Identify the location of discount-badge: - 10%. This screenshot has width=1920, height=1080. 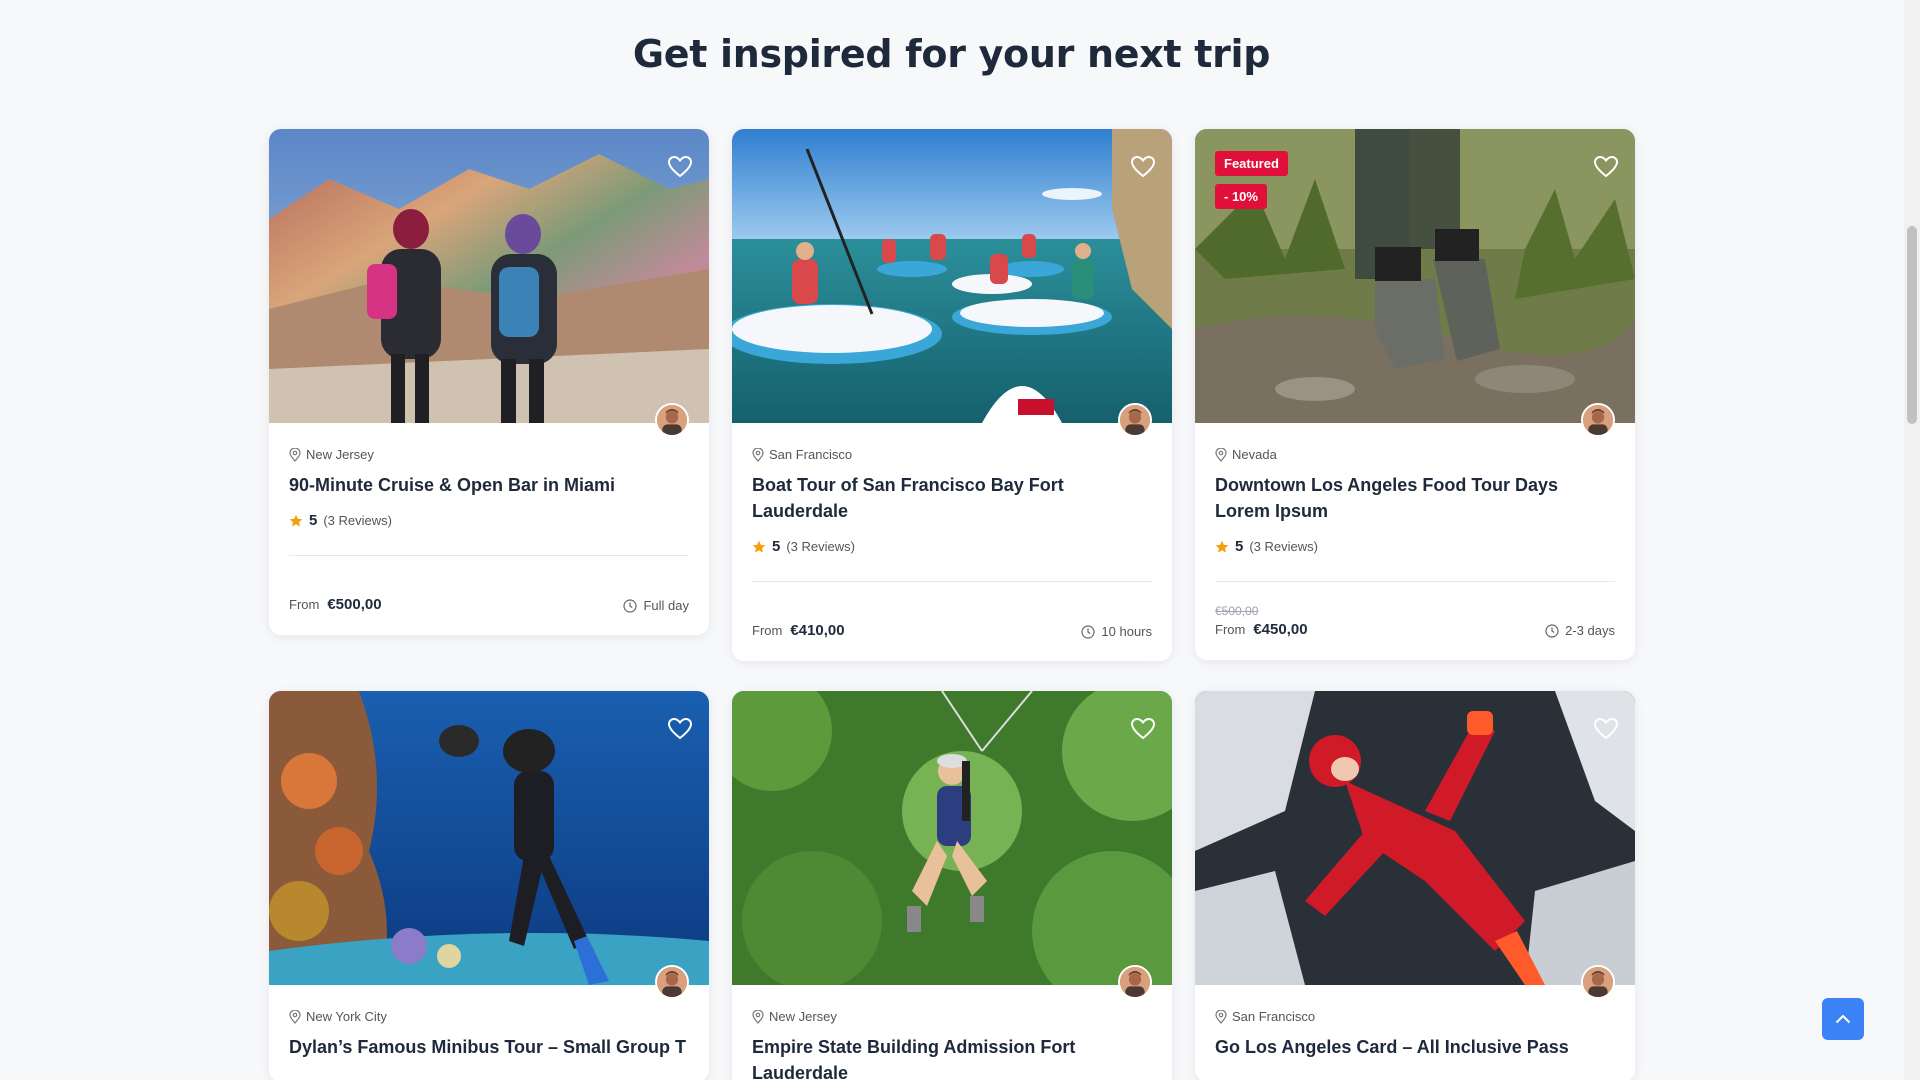
(1241, 196).